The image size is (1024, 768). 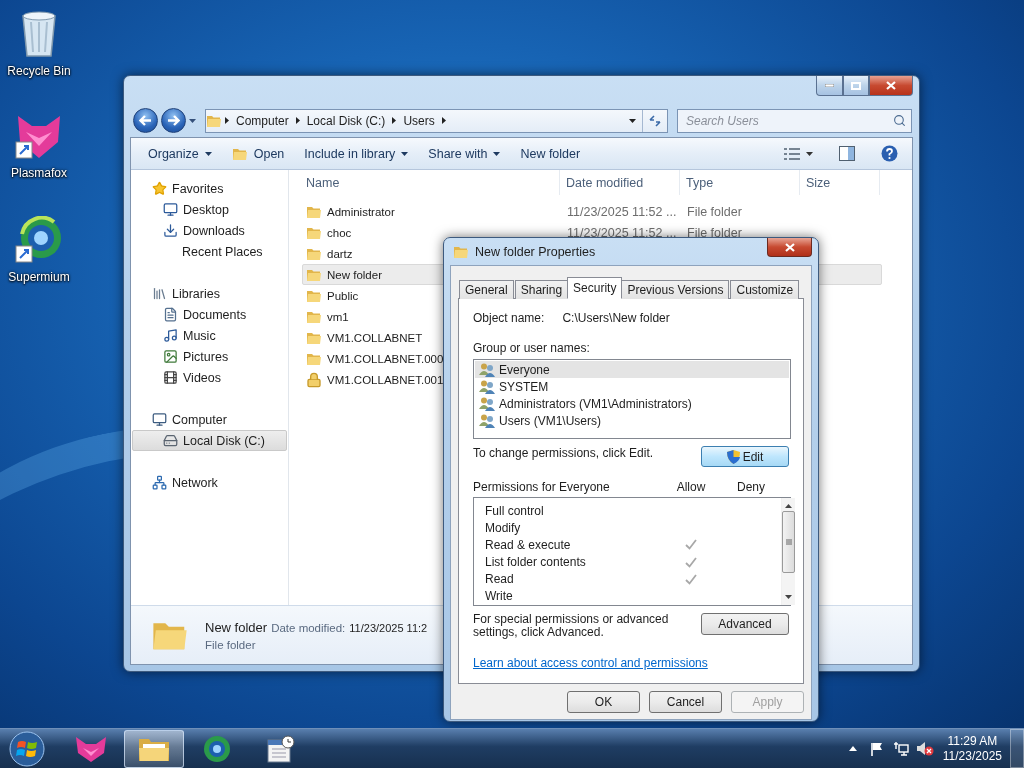 What do you see at coordinates (515, 510) in the screenshot?
I see `permission-name: Full control` at bounding box center [515, 510].